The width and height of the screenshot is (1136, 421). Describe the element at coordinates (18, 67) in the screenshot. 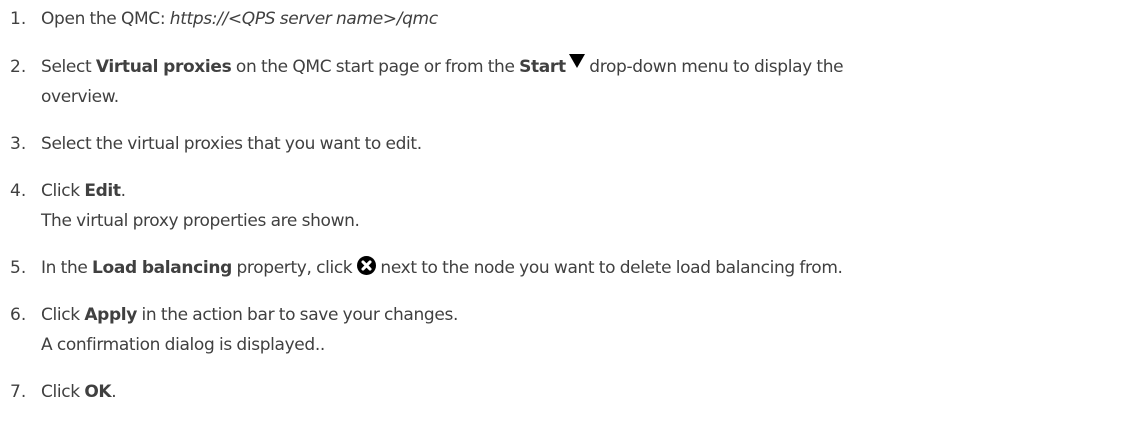

I see `step-number: 2.` at that location.